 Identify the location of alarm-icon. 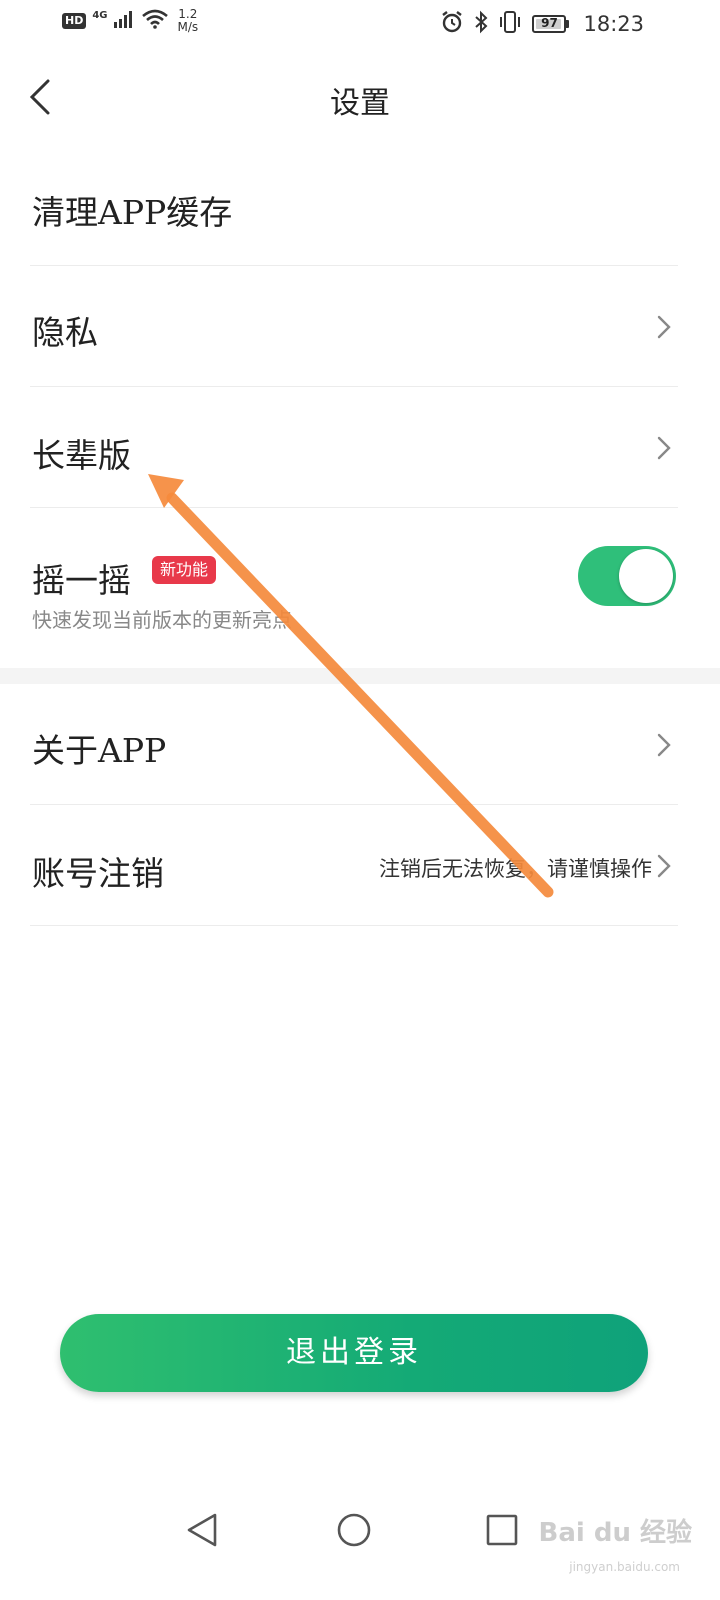
(452, 24).